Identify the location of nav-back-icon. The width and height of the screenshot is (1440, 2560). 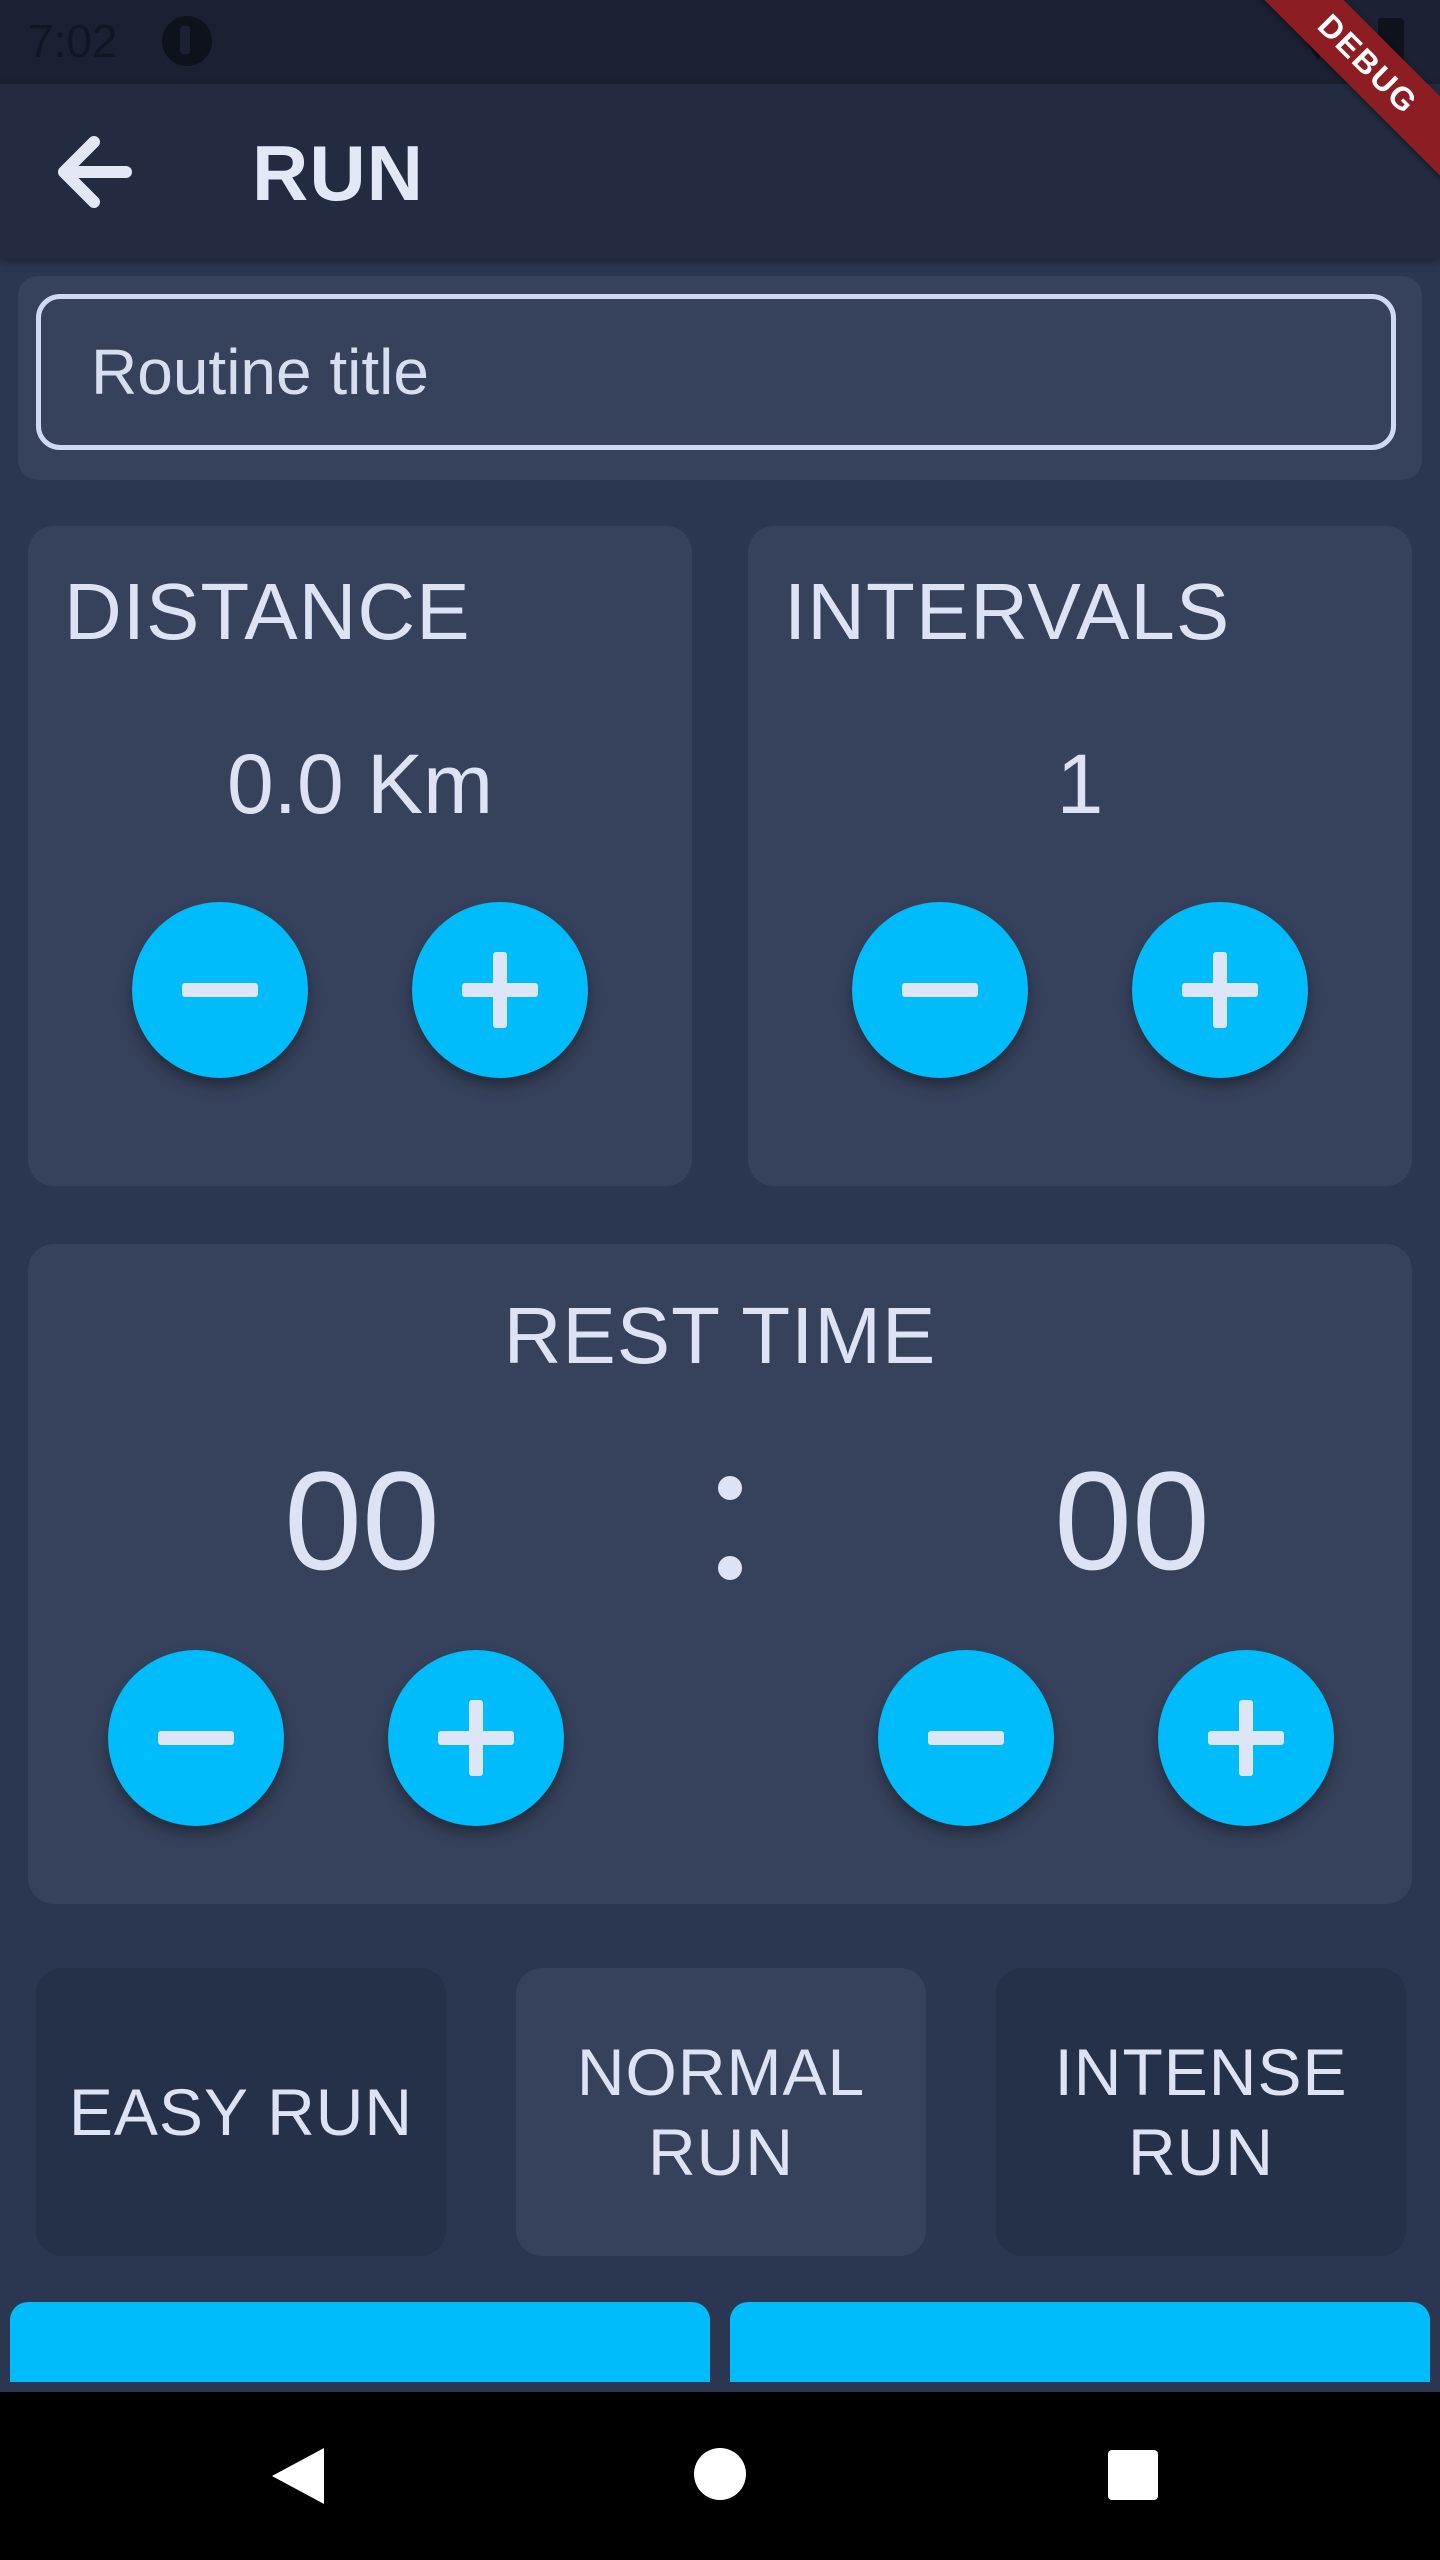
(298, 2476).